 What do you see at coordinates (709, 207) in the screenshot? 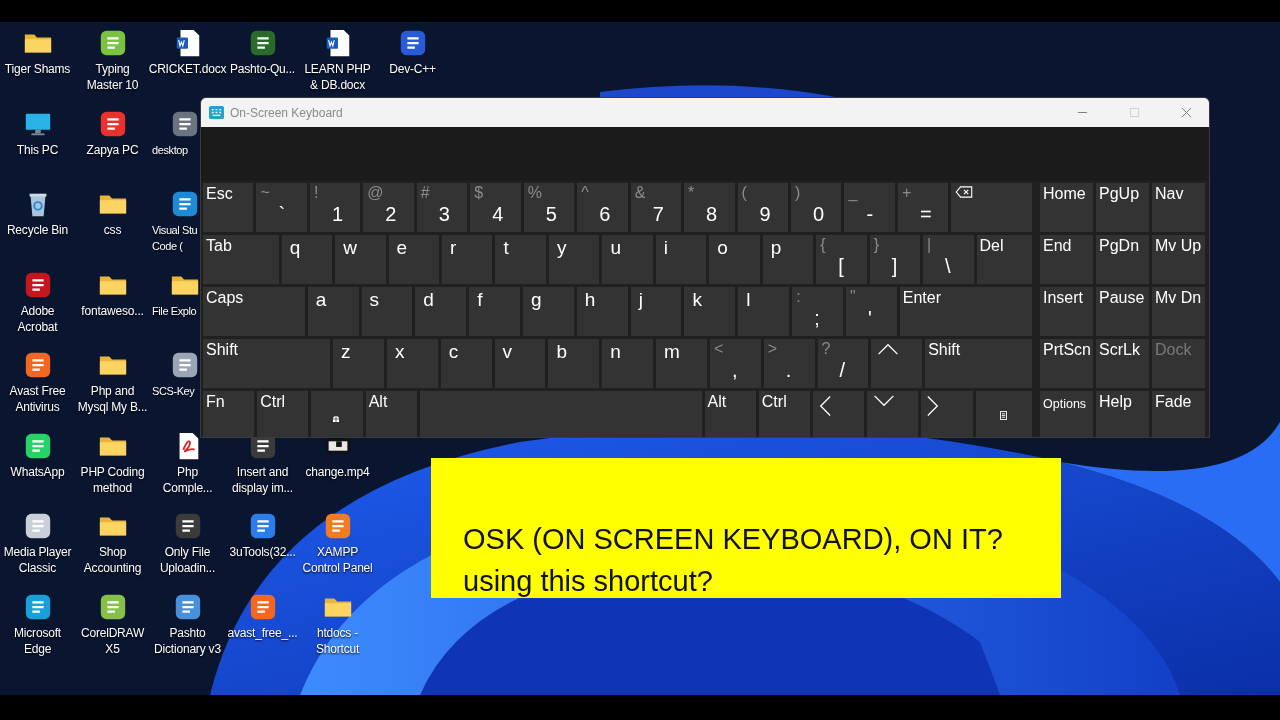
I see `keyboard-key: * 8` at bounding box center [709, 207].